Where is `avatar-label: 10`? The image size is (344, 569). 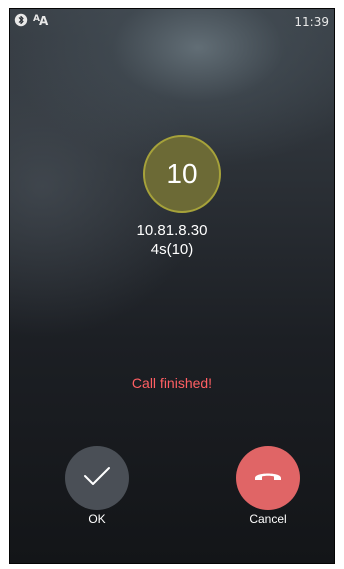 avatar-label: 10 is located at coordinates (182, 173).